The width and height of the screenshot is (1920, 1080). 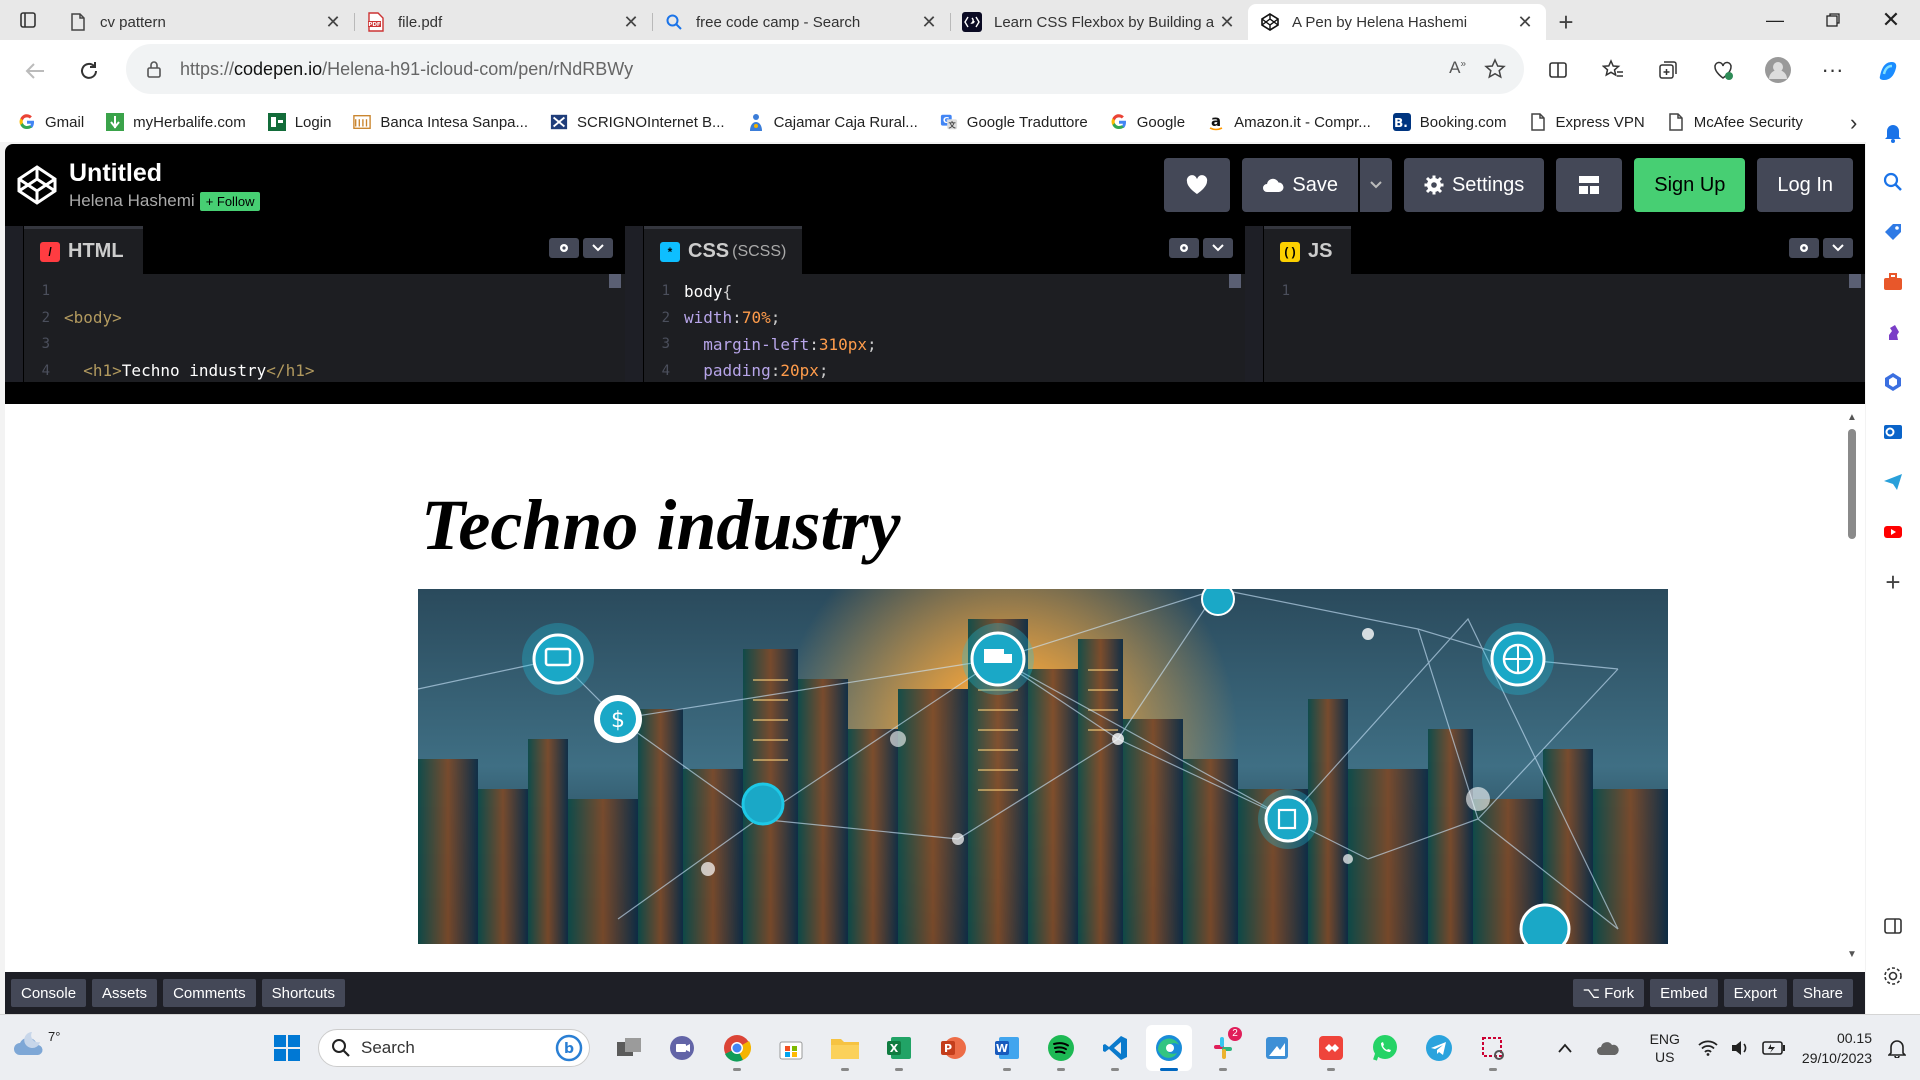 What do you see at coordinates (287, 1048) in the screenshot?
I see `start-button` at bounding box center [287, 1048].